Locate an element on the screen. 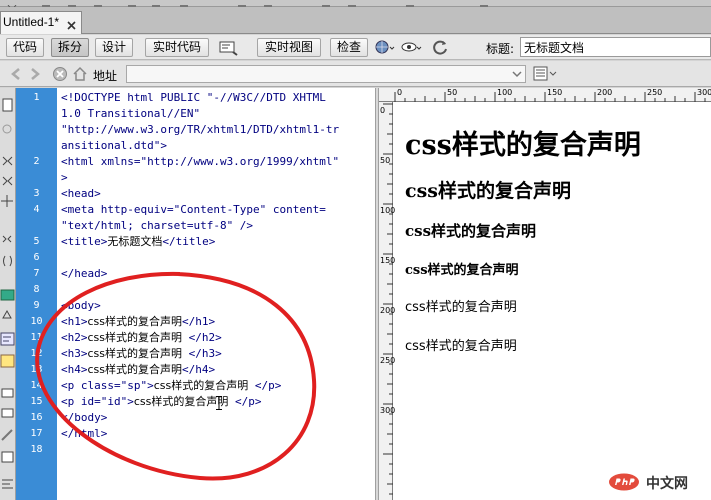  code-line: 1.0 Transitional//EN" is located at coordinates (130, 114).